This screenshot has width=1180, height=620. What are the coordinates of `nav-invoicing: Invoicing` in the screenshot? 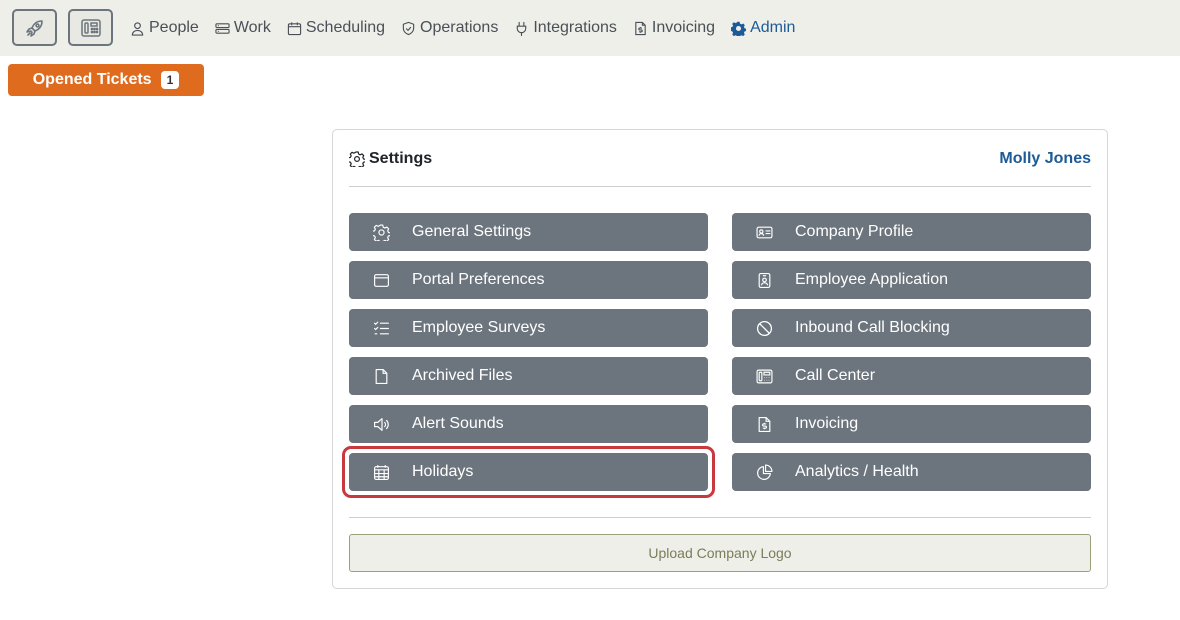 It's located at (674, 28).